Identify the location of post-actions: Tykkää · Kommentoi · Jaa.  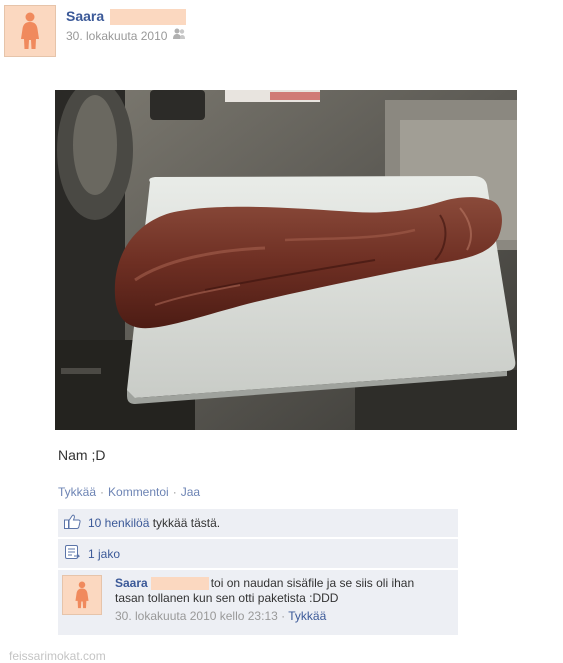
(129, 492).